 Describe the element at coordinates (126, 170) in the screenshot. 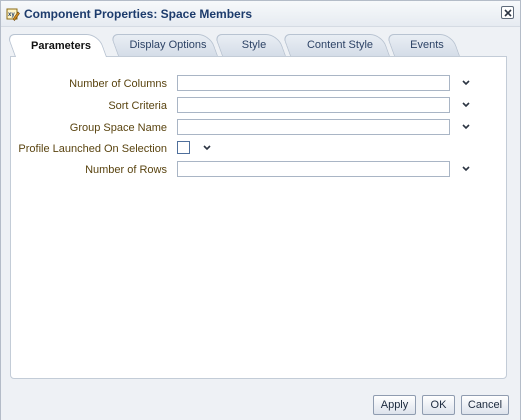

I see `number-of-rows-label: Number of Rows` at that location.